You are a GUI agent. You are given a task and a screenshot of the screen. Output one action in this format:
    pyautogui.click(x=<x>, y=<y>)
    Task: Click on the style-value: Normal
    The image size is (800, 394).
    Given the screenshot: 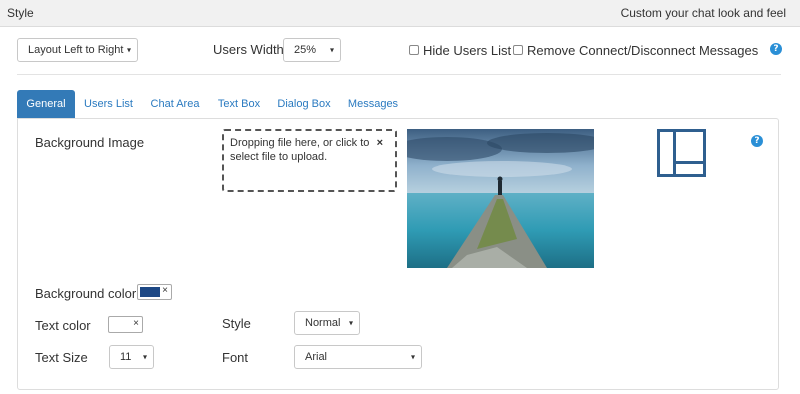 What is the action you would take?
    pyautogui.click(x=323, y=323)
    